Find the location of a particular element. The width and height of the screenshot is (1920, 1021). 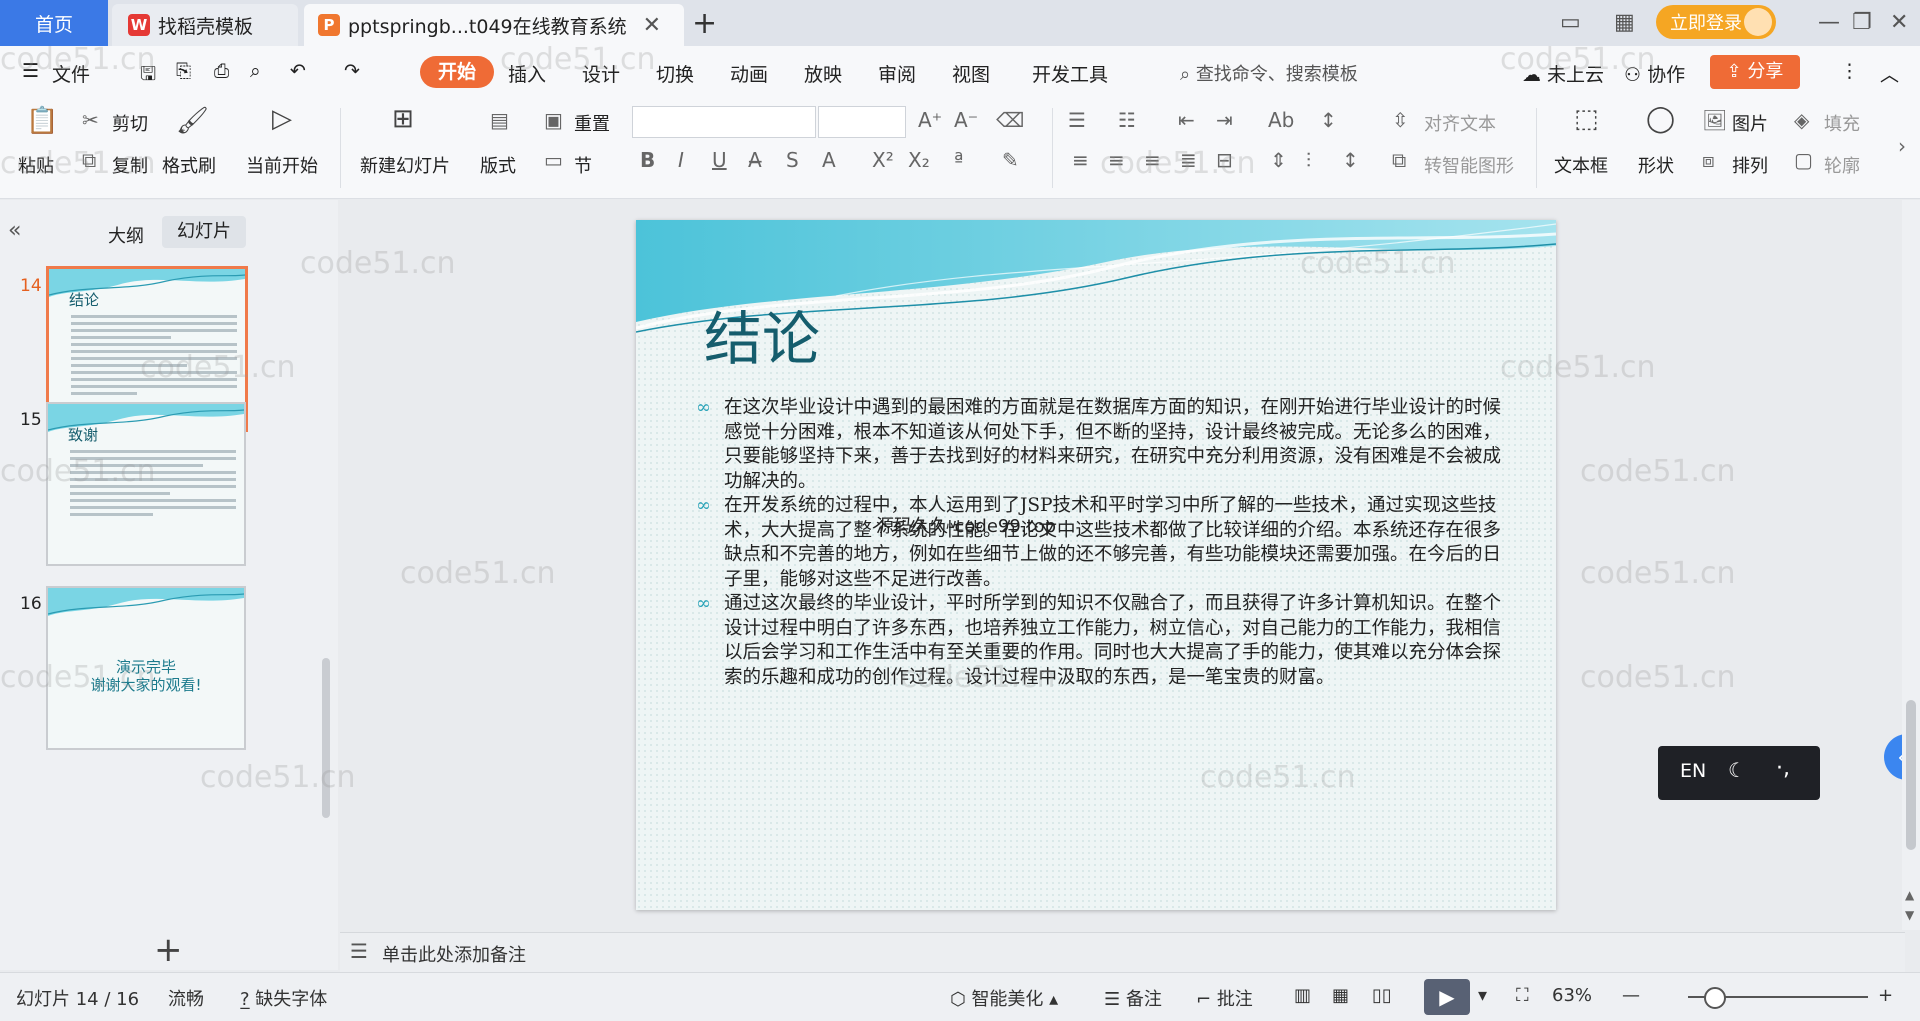

outline-button: 轮廓 is located at coordinates (1842, 165).